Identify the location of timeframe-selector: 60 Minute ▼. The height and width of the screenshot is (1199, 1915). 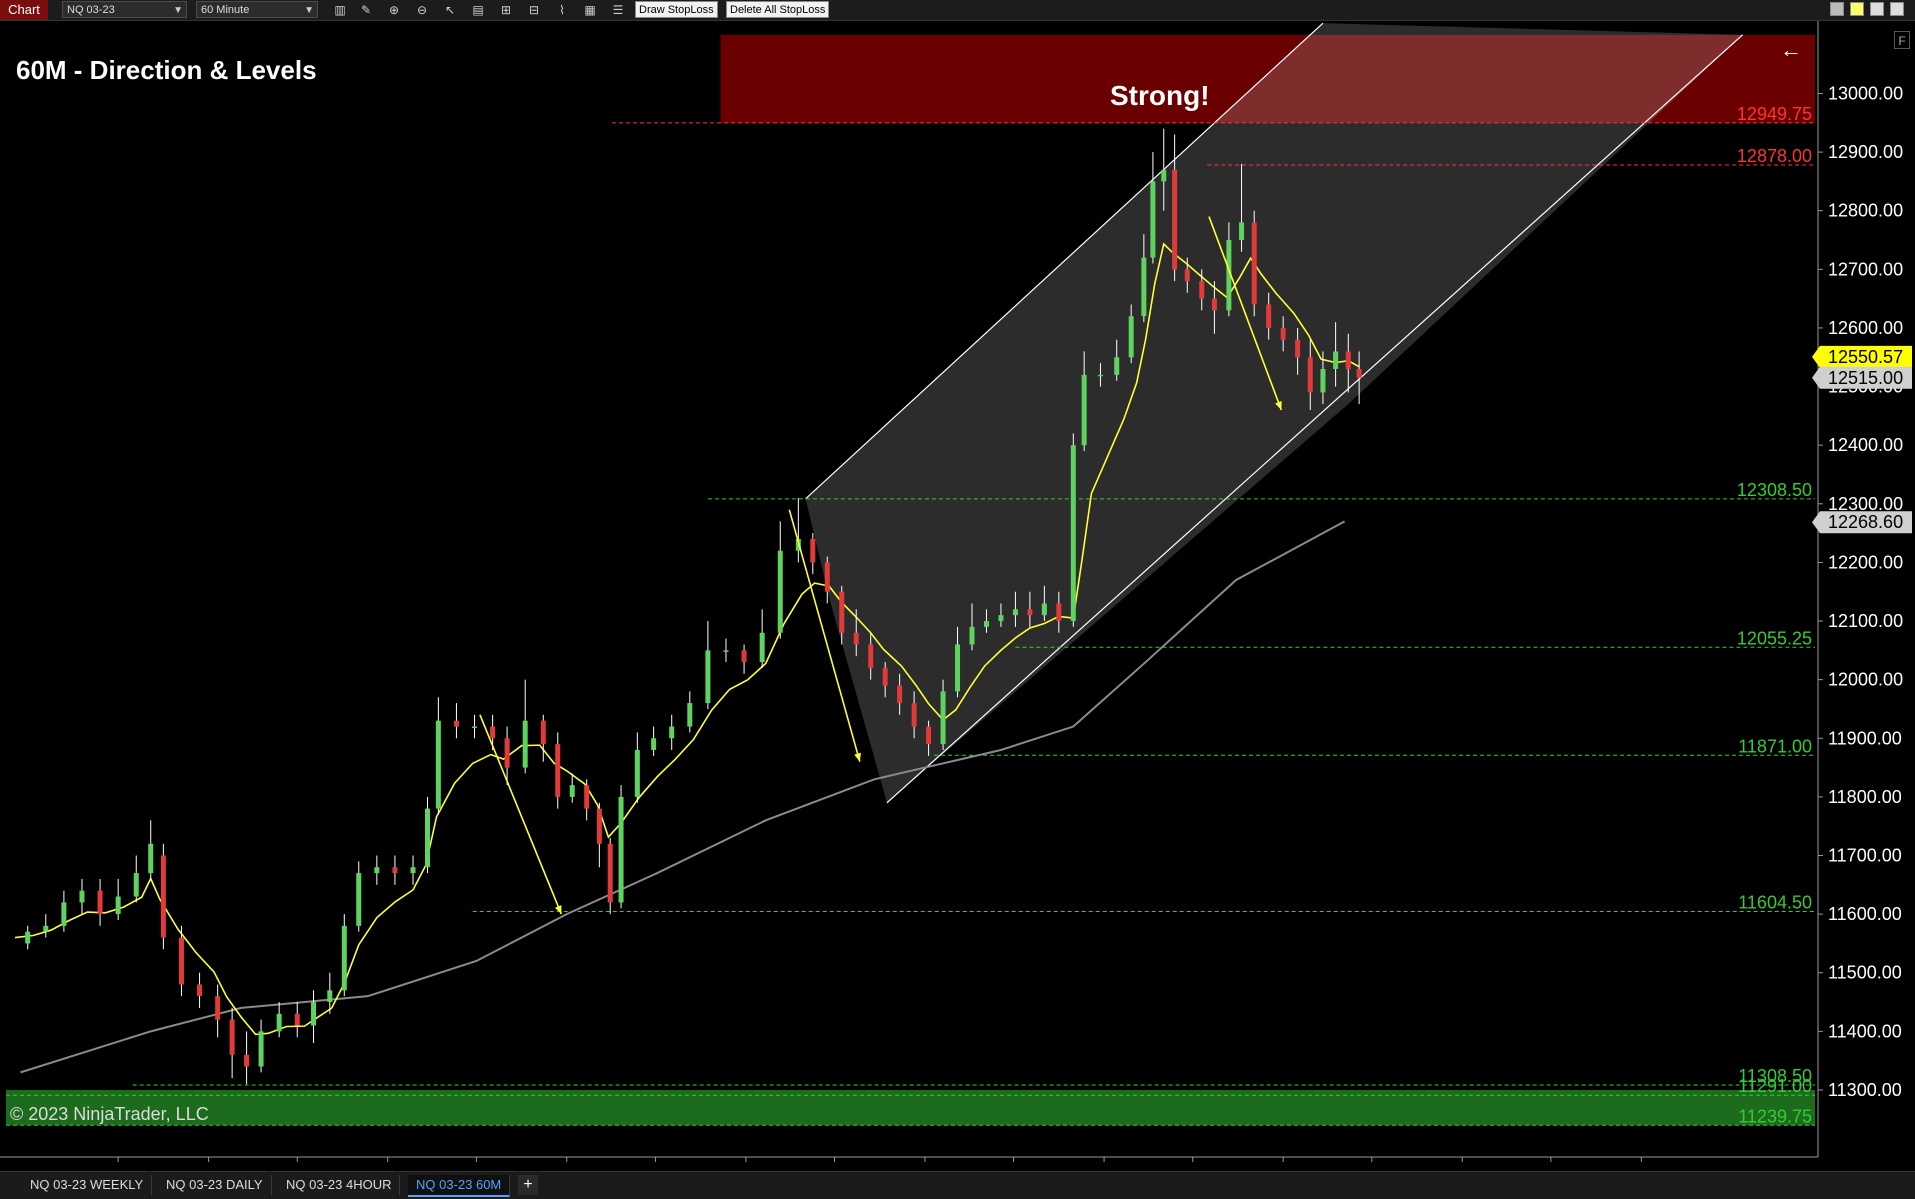
(257, 9).